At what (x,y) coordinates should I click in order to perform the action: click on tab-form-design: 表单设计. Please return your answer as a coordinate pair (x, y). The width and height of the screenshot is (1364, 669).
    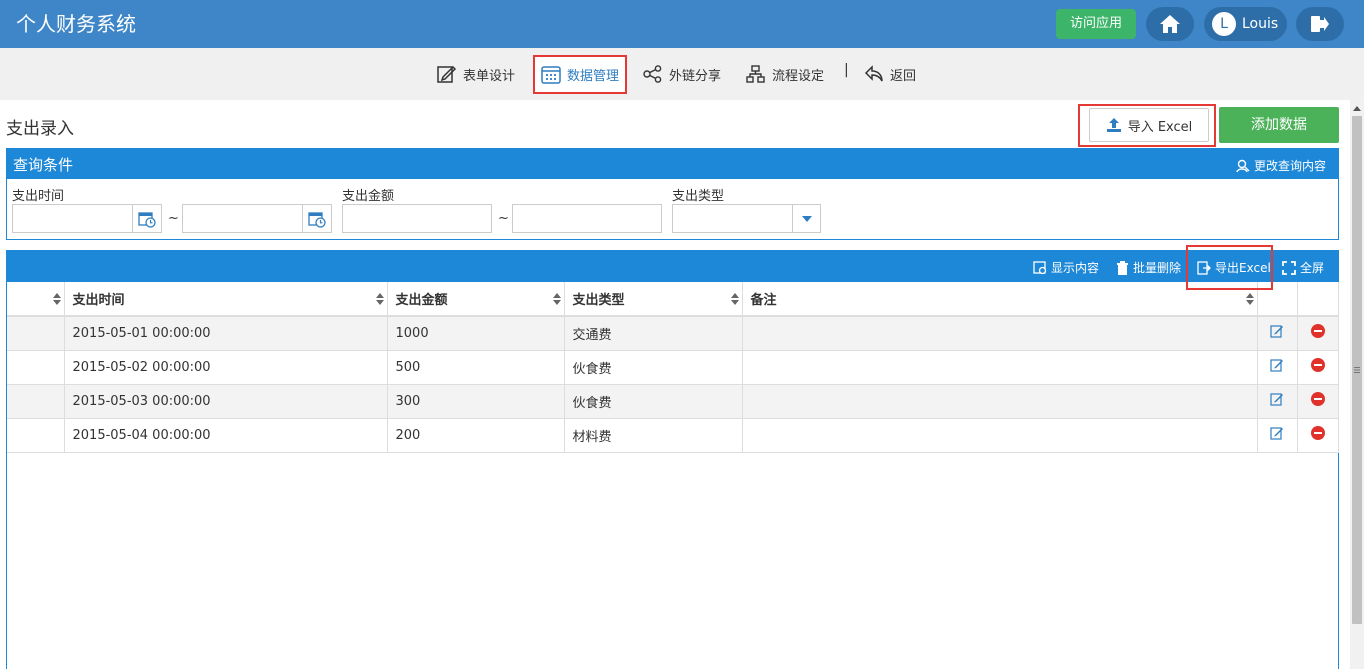
    Looking at the image, I should click on (476, 74).